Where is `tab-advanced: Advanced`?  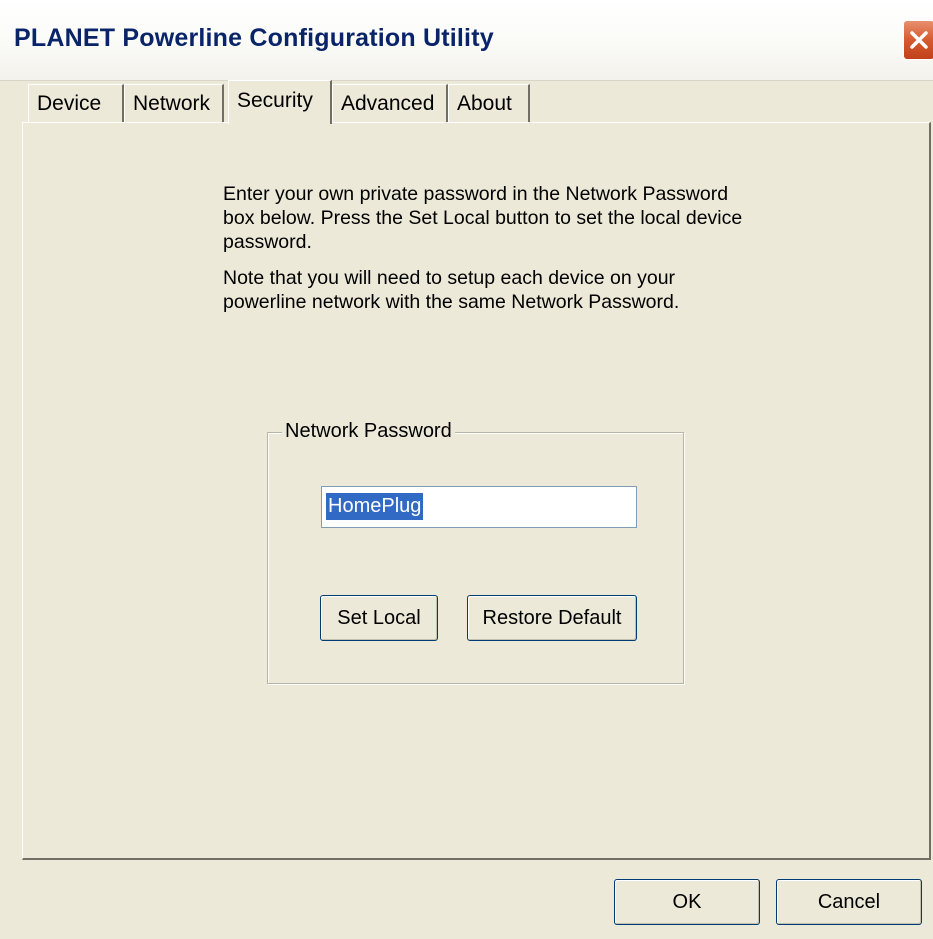
tab-advanced: Advanced is located at coordinates (390, 103).